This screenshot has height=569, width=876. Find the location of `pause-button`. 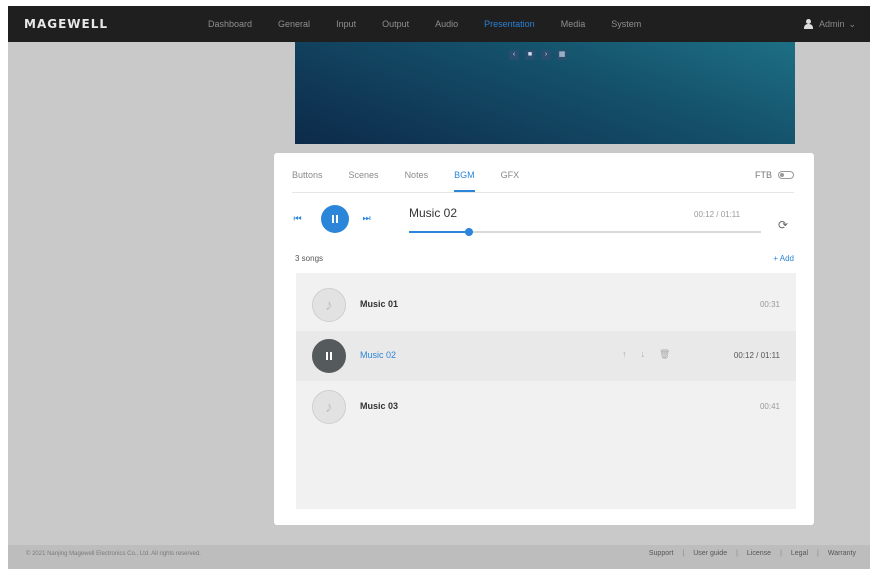

pause-button is located at coordinates (335, 219).